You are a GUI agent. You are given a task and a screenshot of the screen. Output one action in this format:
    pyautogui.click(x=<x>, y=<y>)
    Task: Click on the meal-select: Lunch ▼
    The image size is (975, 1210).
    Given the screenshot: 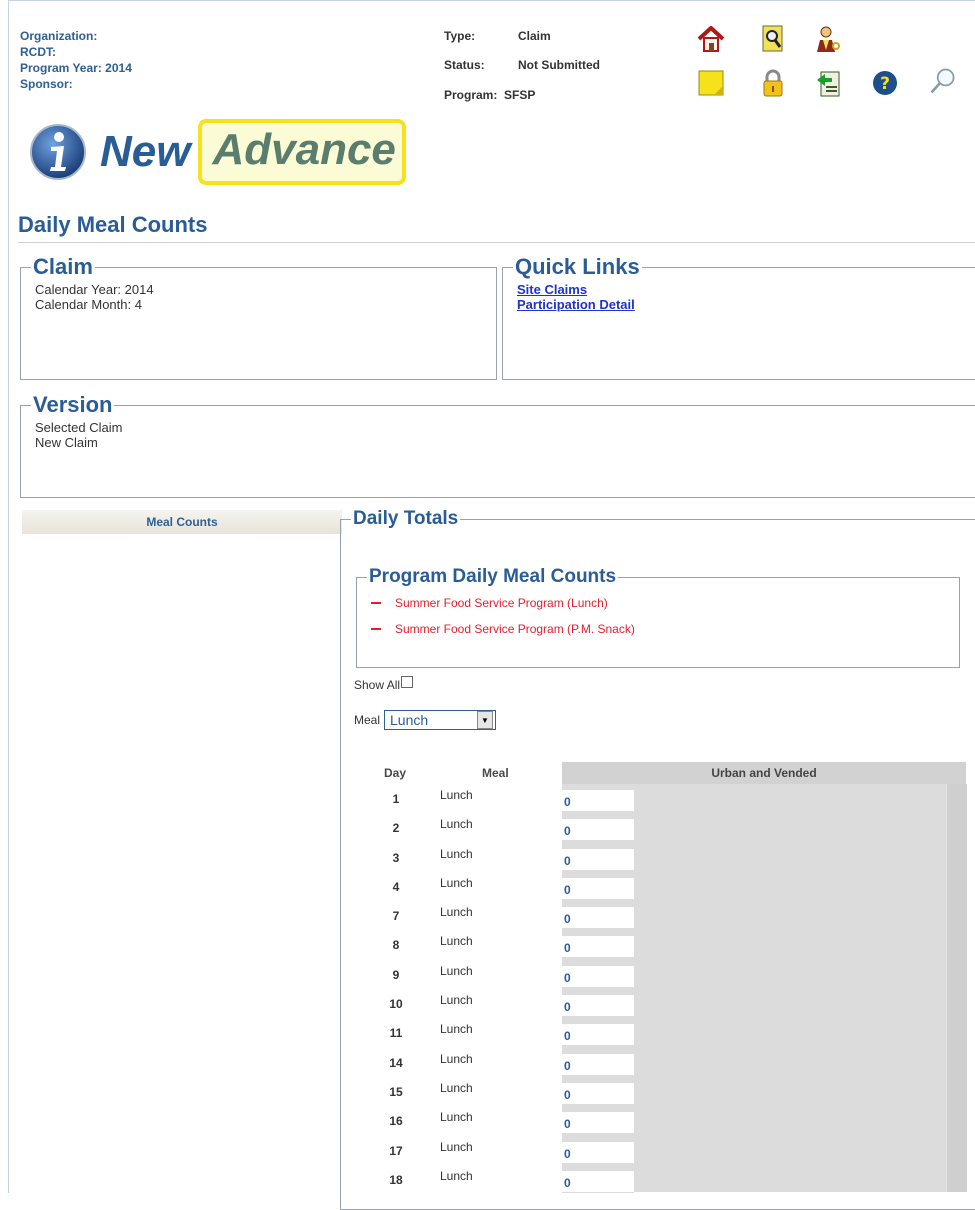 What is the action you would take?
    pyautogui.click(x=440, y=720)
    